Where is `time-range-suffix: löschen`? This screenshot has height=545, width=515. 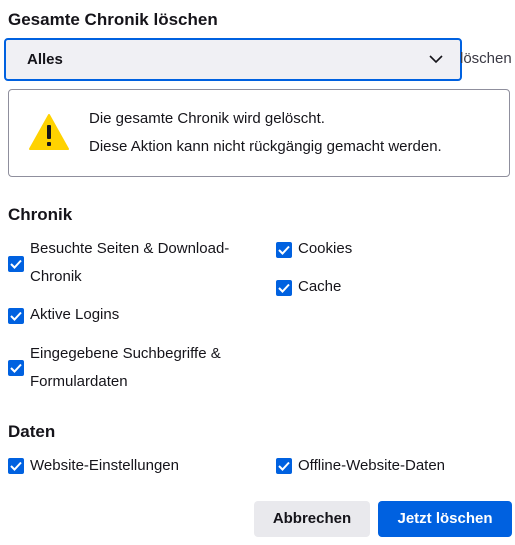 time-range-suffix: löschen is located at coordinates (486, 58).